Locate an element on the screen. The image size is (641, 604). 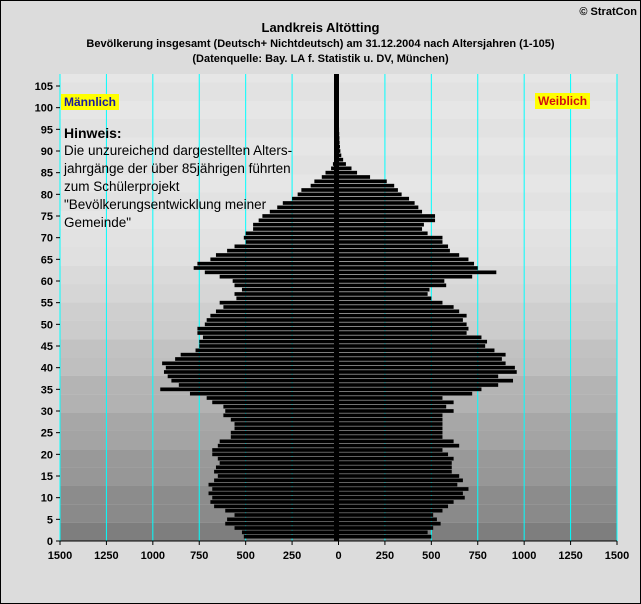
copyright-label: © StratCon is located at coordinates (608, 12).